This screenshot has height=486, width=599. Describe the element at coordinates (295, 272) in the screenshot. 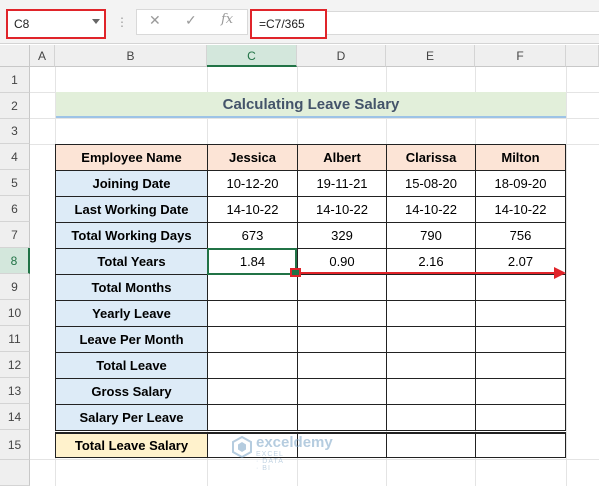

I see `fill-handle` at that location.